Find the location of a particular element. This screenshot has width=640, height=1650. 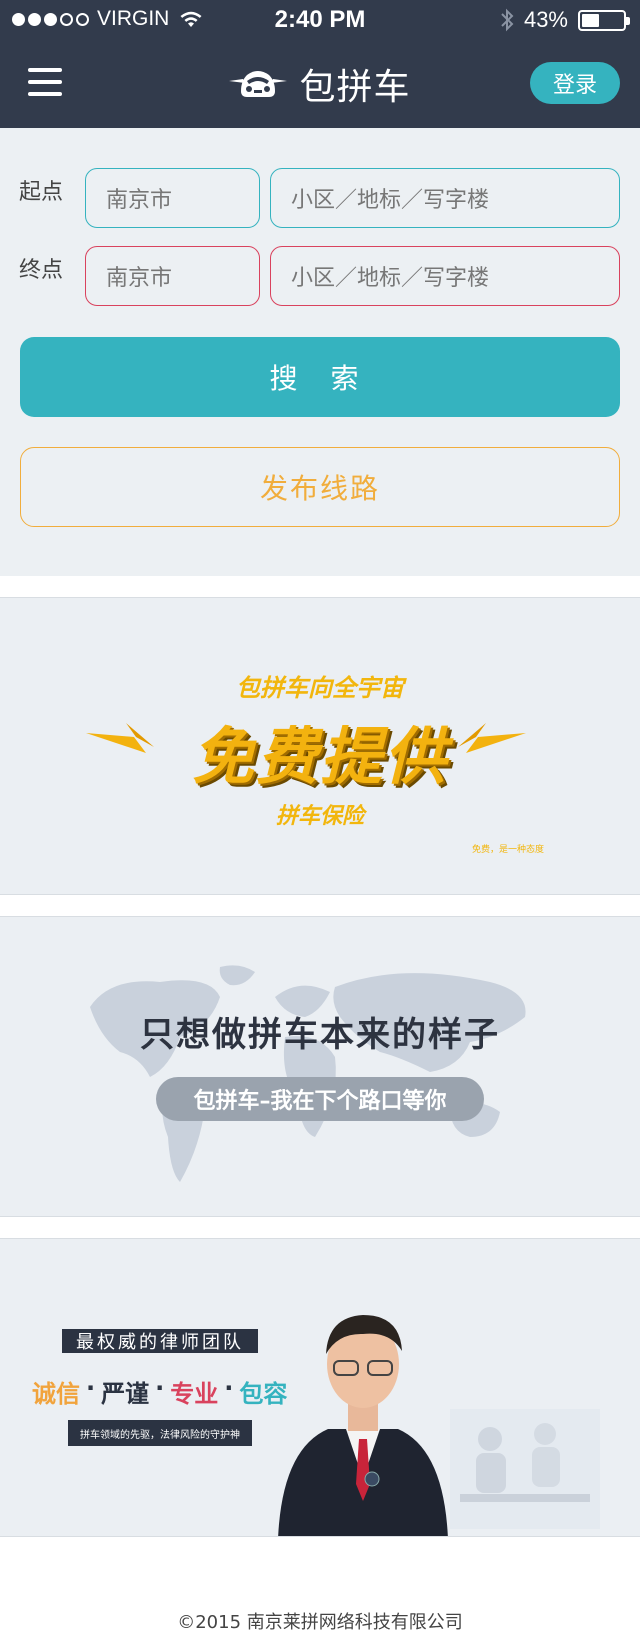

banner-headline: 包拼车向全宇宙 is located at coordinates (320, 688).